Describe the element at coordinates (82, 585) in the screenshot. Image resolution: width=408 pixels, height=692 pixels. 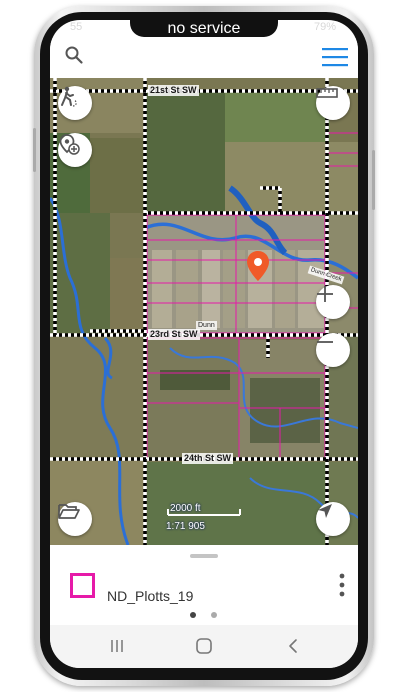
I see `layer-swatch` at that location.